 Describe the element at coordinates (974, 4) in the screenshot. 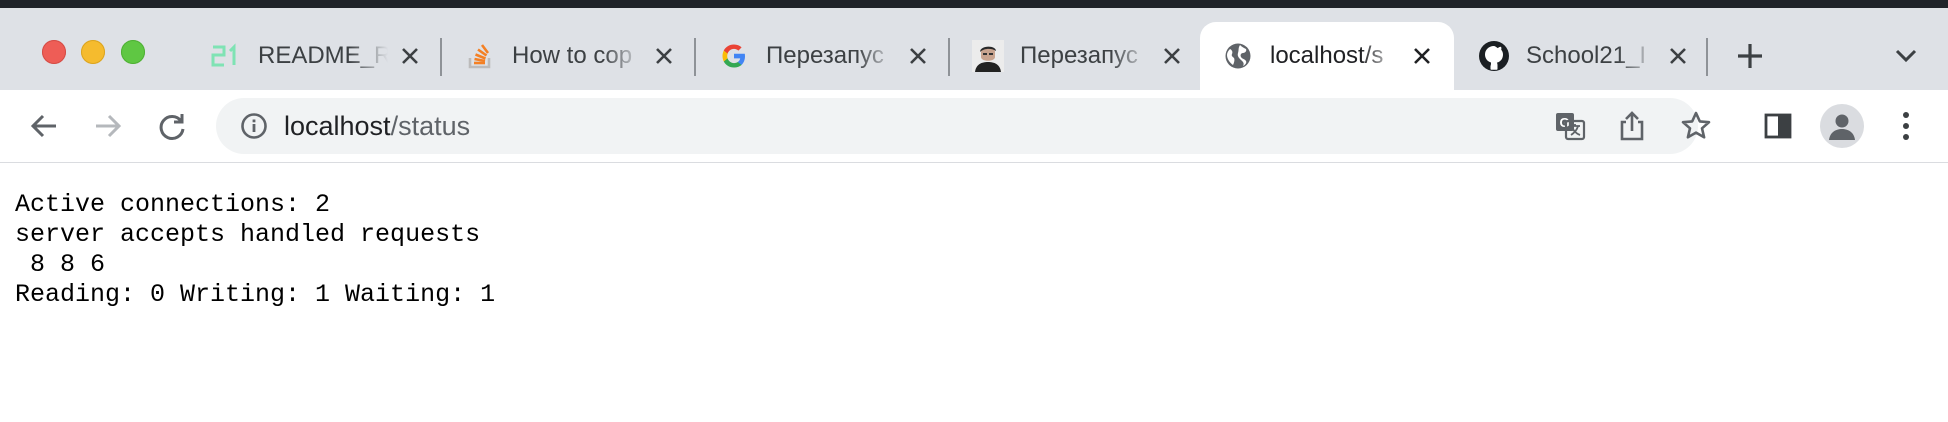

I see `window-top-strip` at that location.